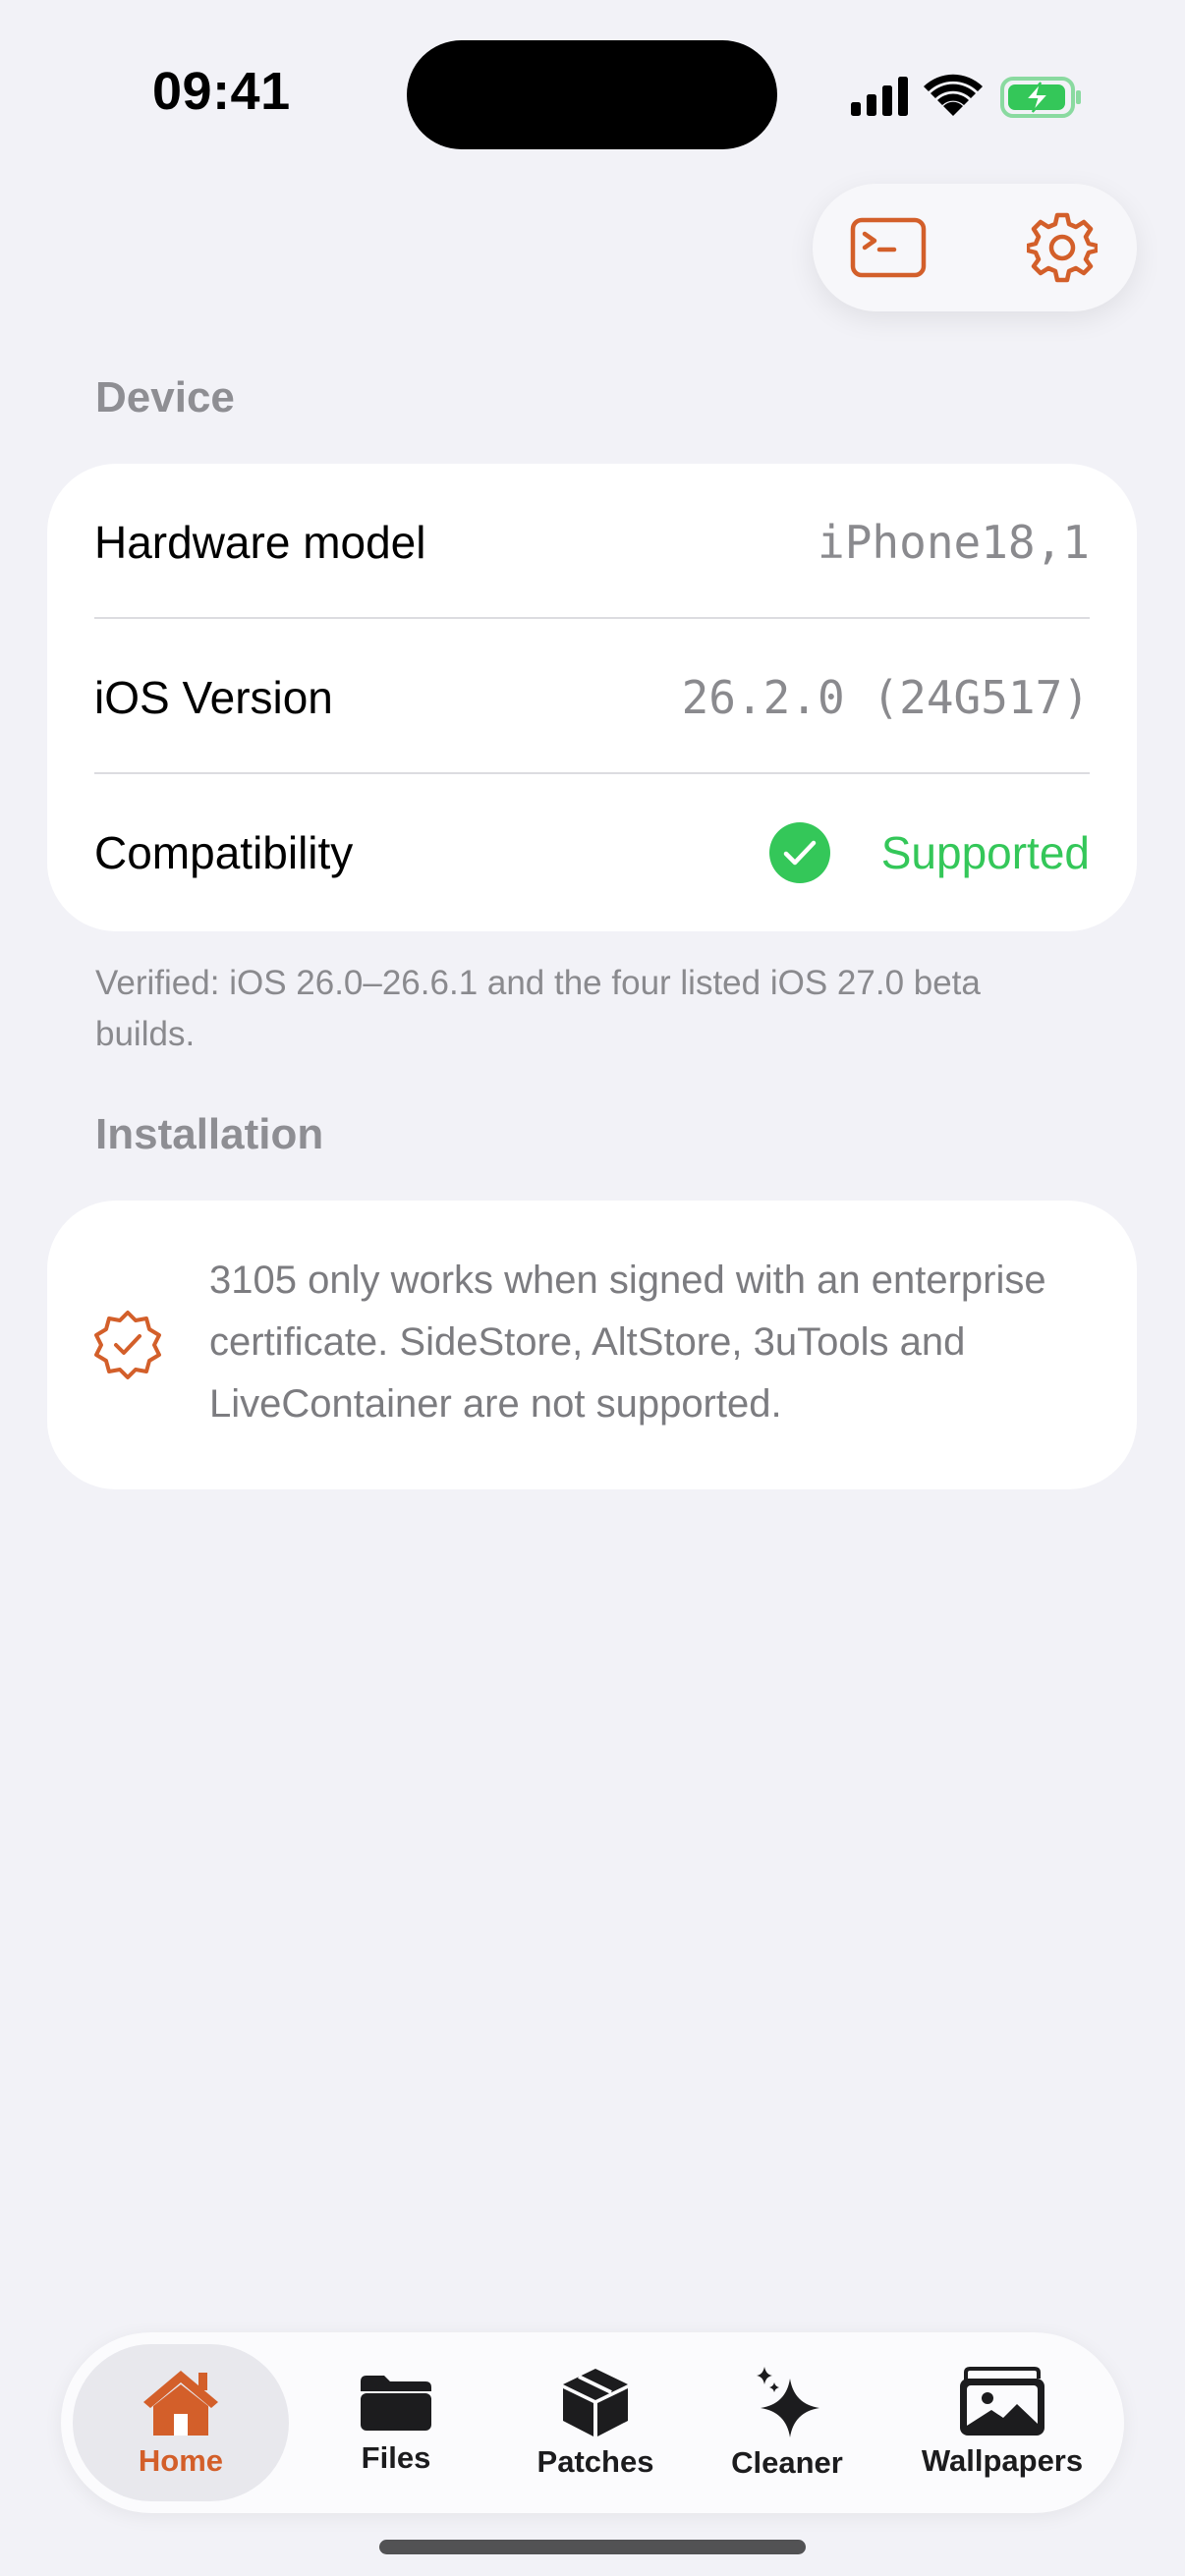  What do you see at coordinates (128, 1347) in the screenshot?
I see `checkmark-seal-icon` at bounding box center [128, 1347].